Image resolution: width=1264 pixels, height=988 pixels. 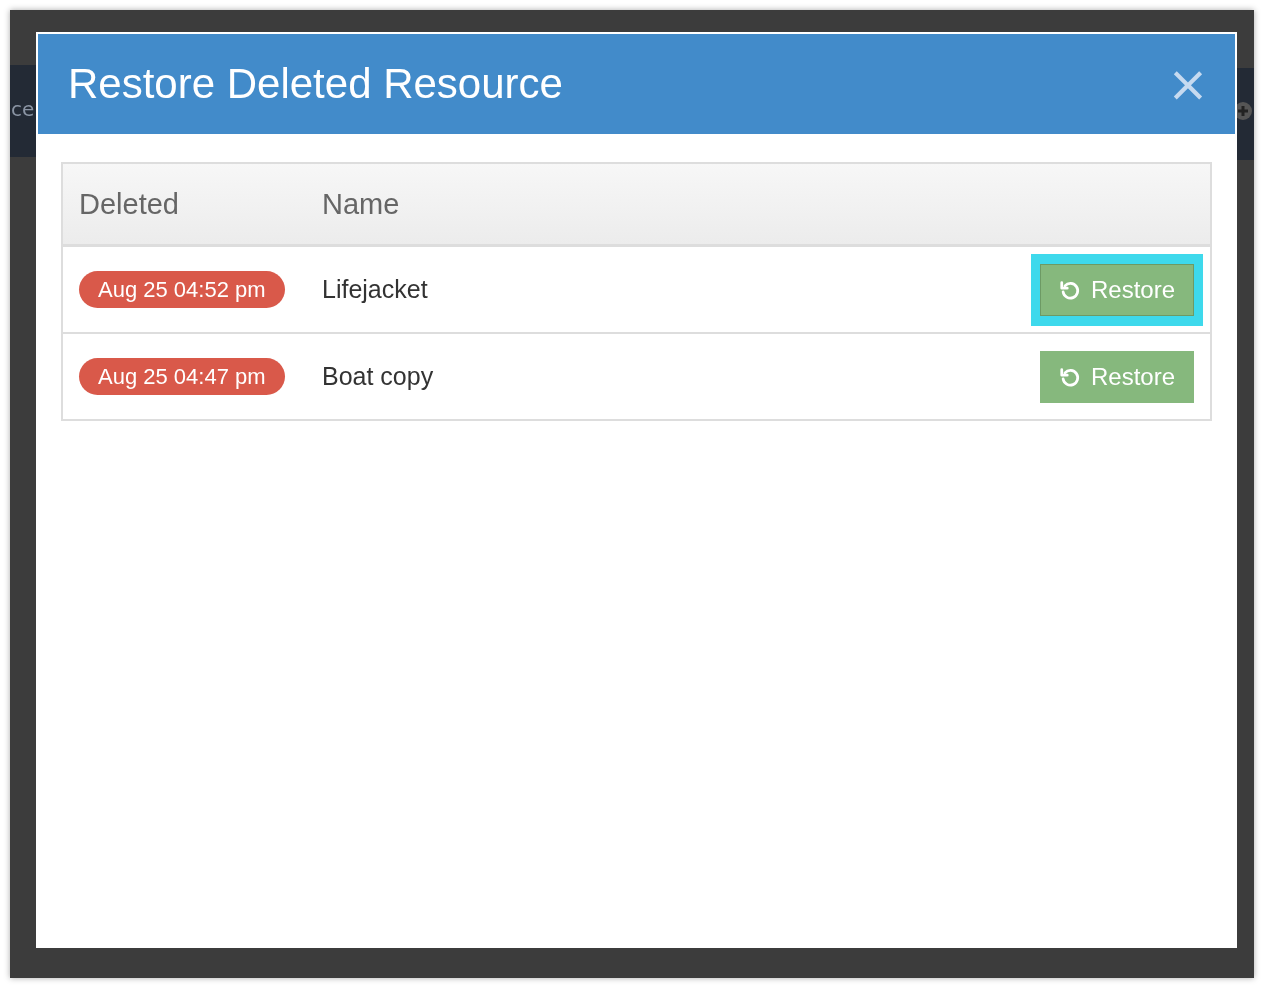 I want to click on column-header: Deleted, so click(x=129, y=204).